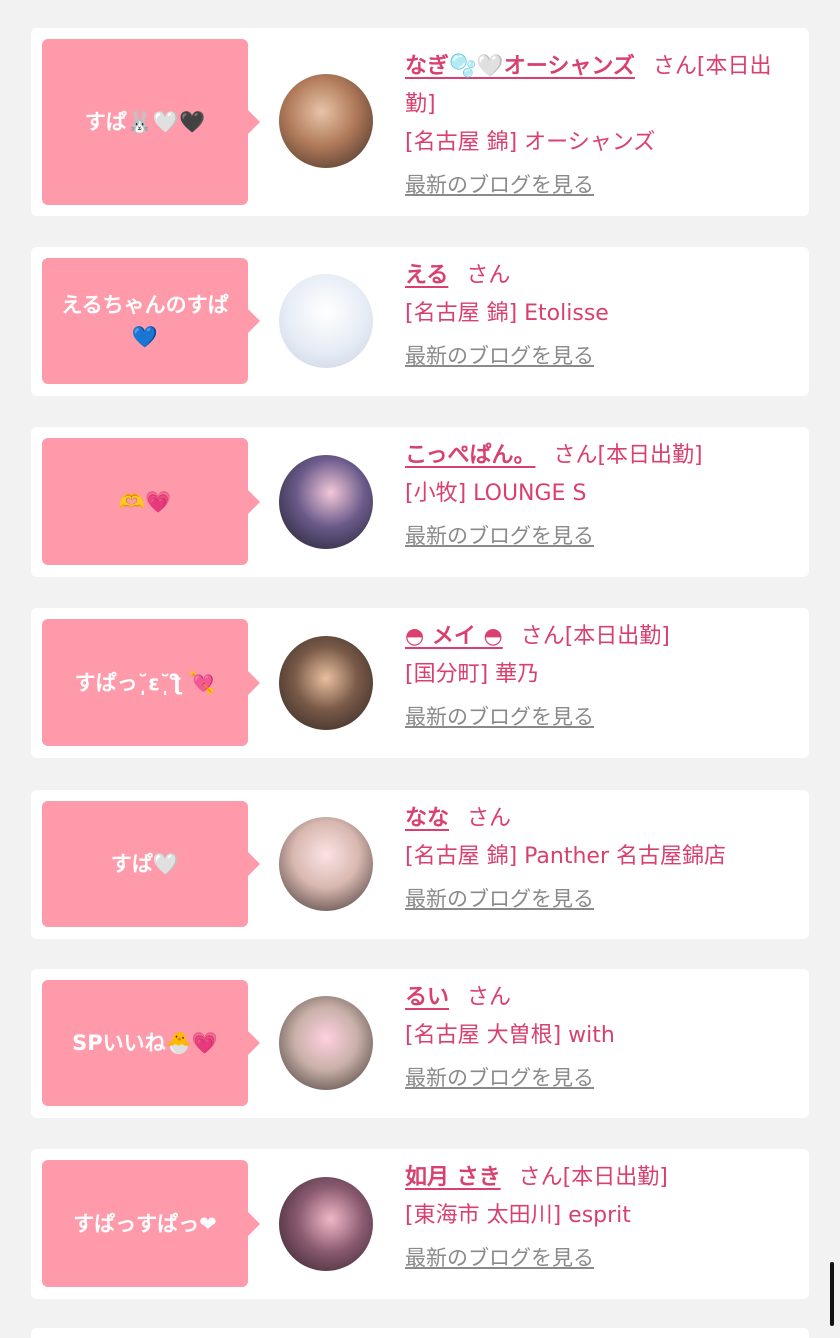 The height and width of the screenshot is (1338, 840). Describe the element at coordinates (470, 455) in the screenshot. I see `cast-name-link: こっぺぱん。` at that location.